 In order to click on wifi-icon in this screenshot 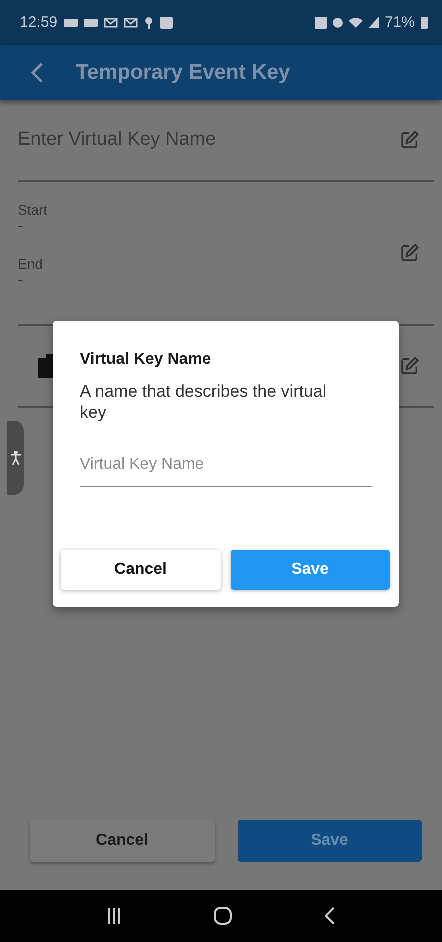, I will do `click(355, 23)`.